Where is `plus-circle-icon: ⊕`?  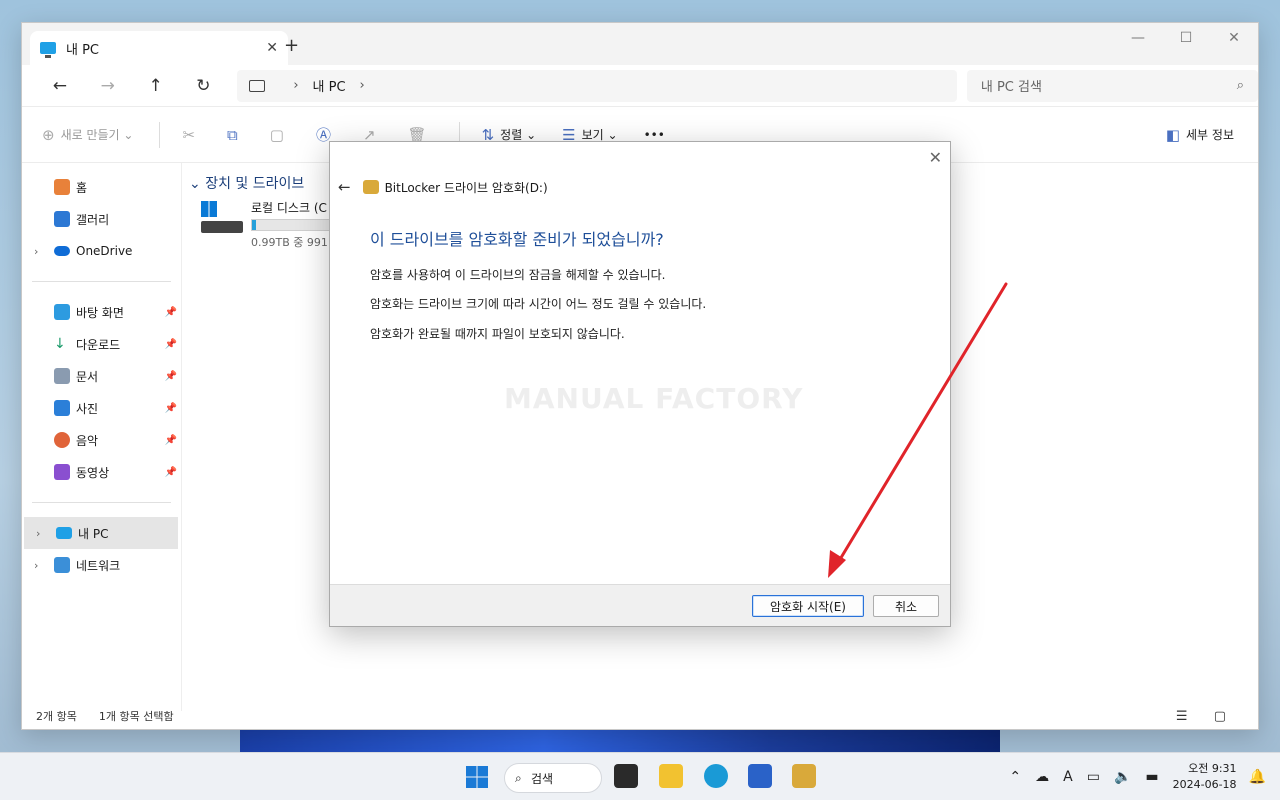
plus-circle-icon: ⊕ is located at coordinates (48, 134).